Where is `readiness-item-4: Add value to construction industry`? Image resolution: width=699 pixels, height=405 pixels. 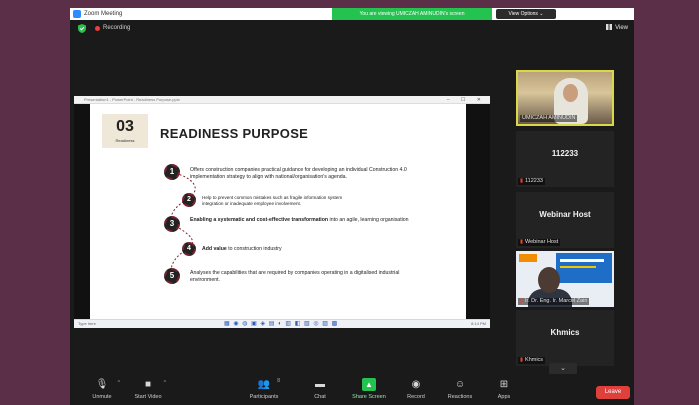 readiness-item-4: Add value to construction industry is located at coordinates (282, 249).